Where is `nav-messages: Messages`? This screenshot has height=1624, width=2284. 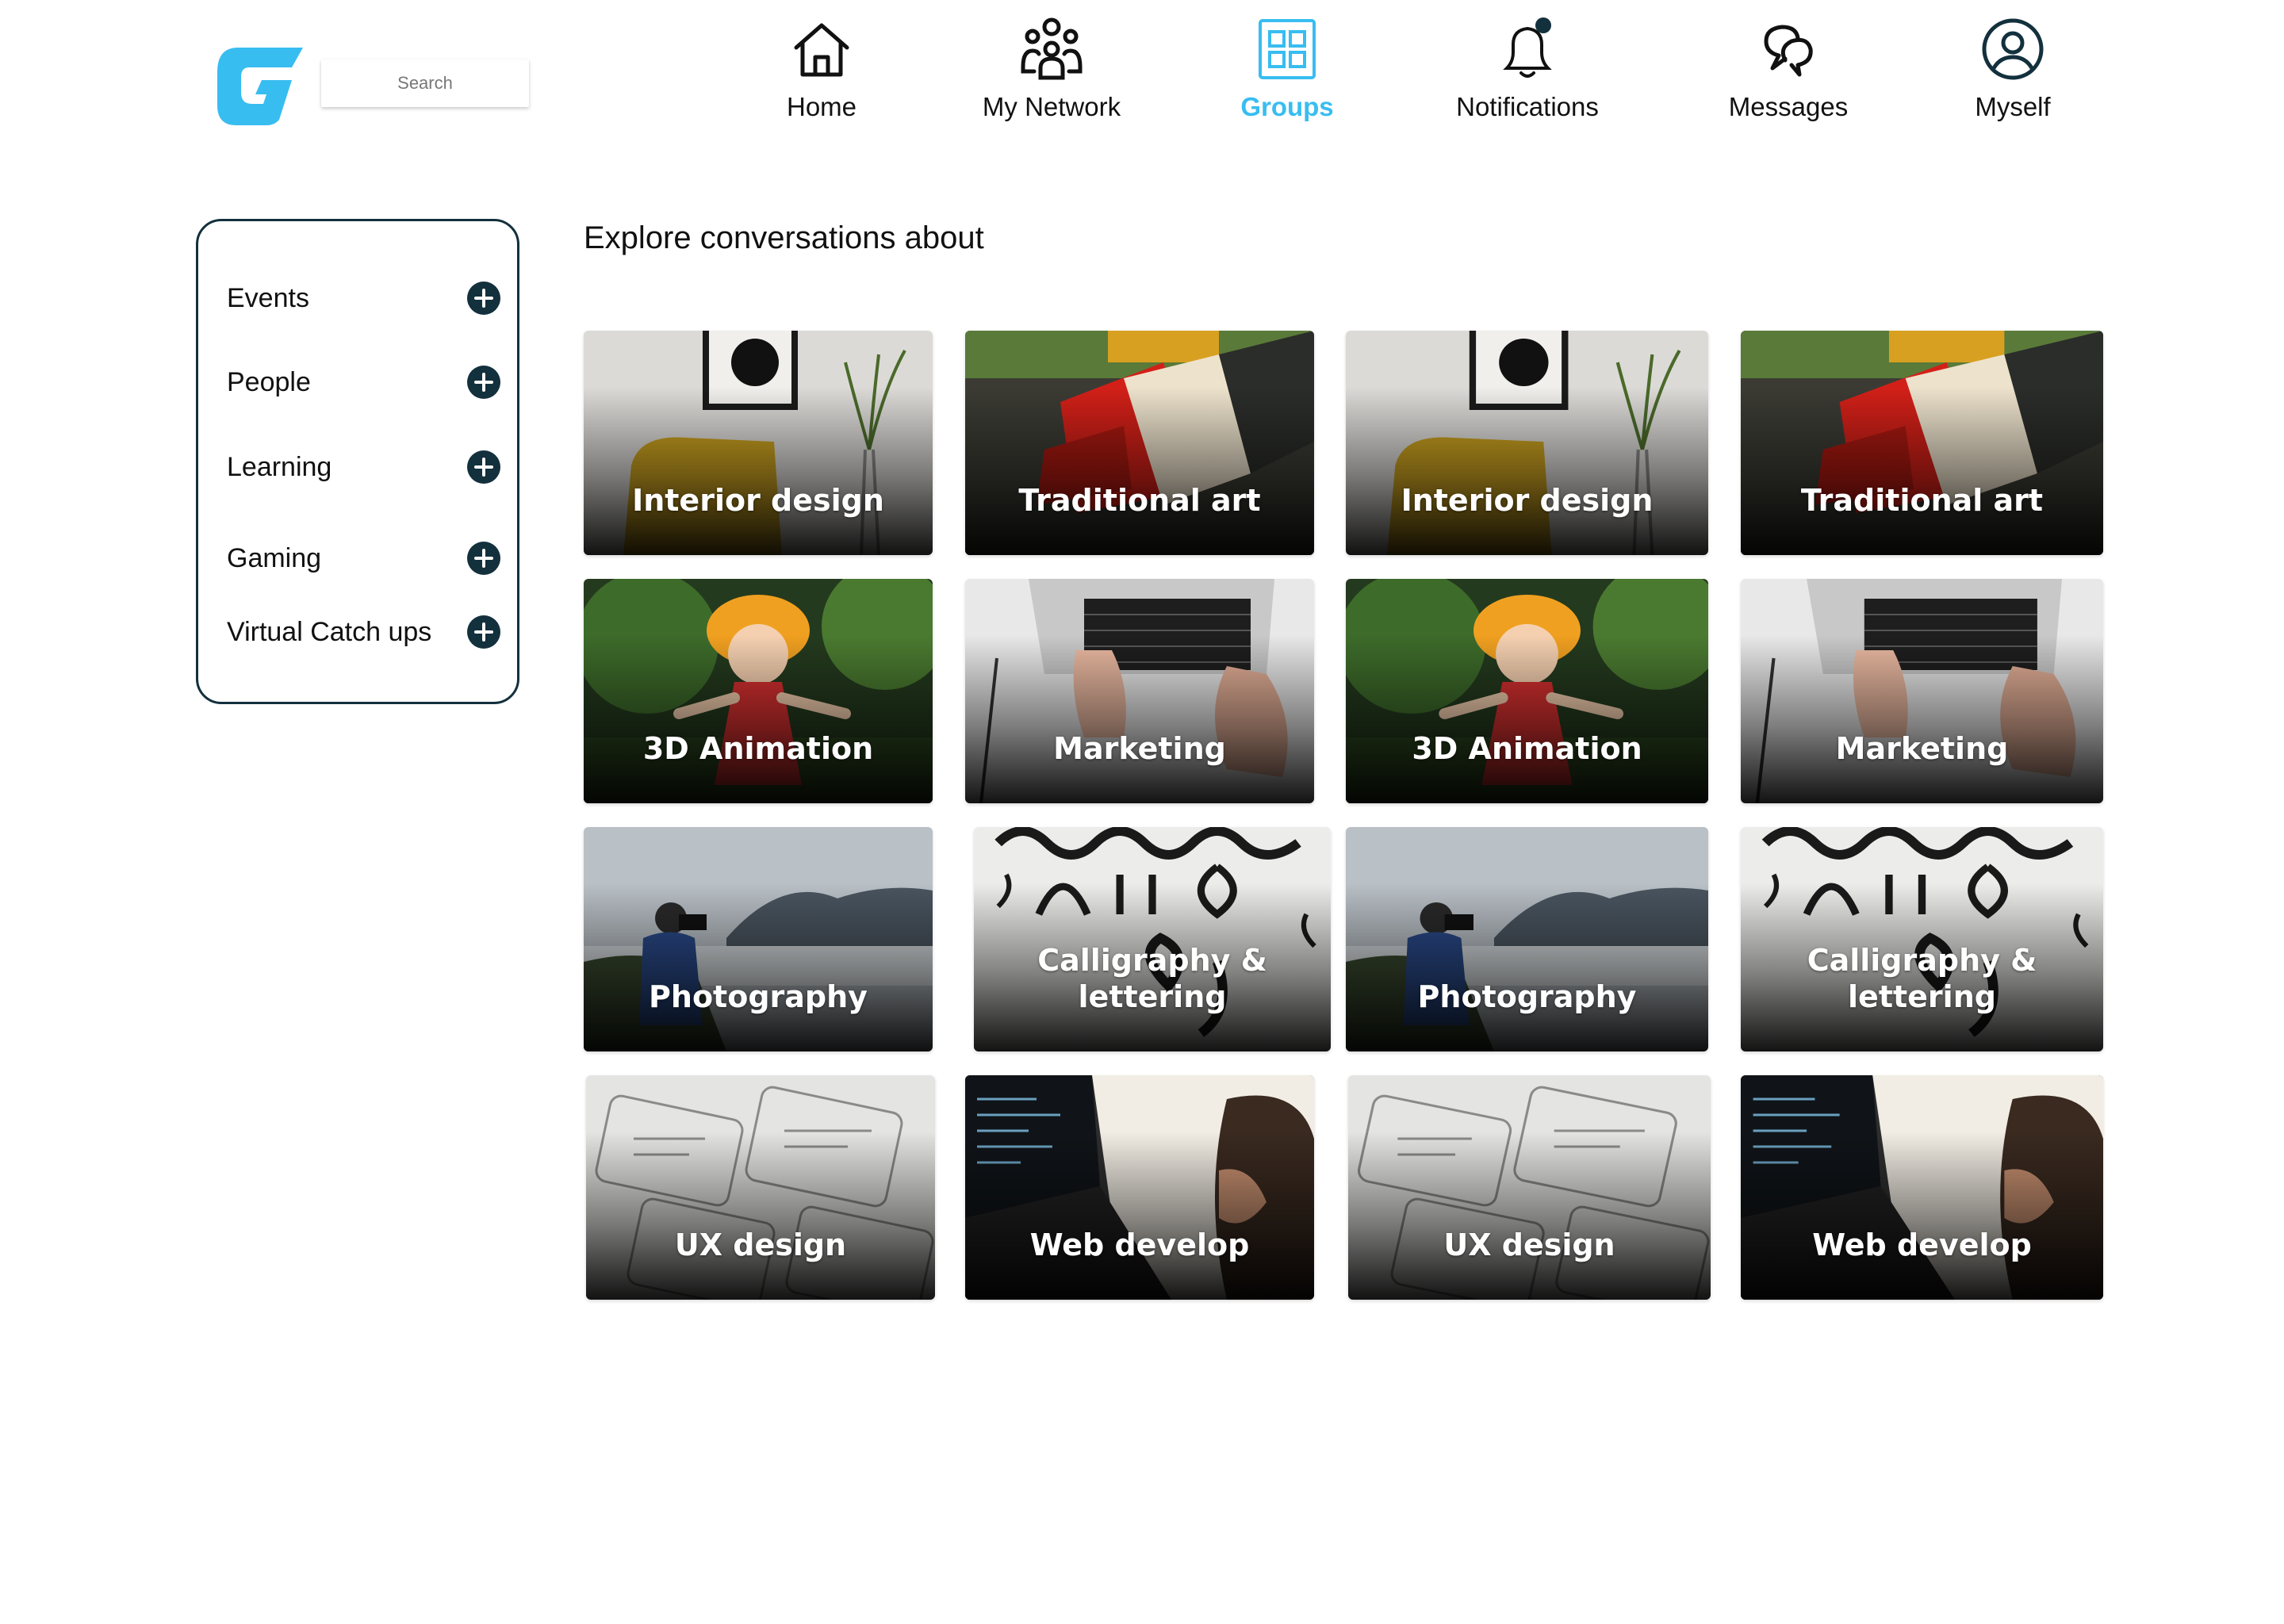 nav-messages: Messages is located at coordinates (1788, 75).